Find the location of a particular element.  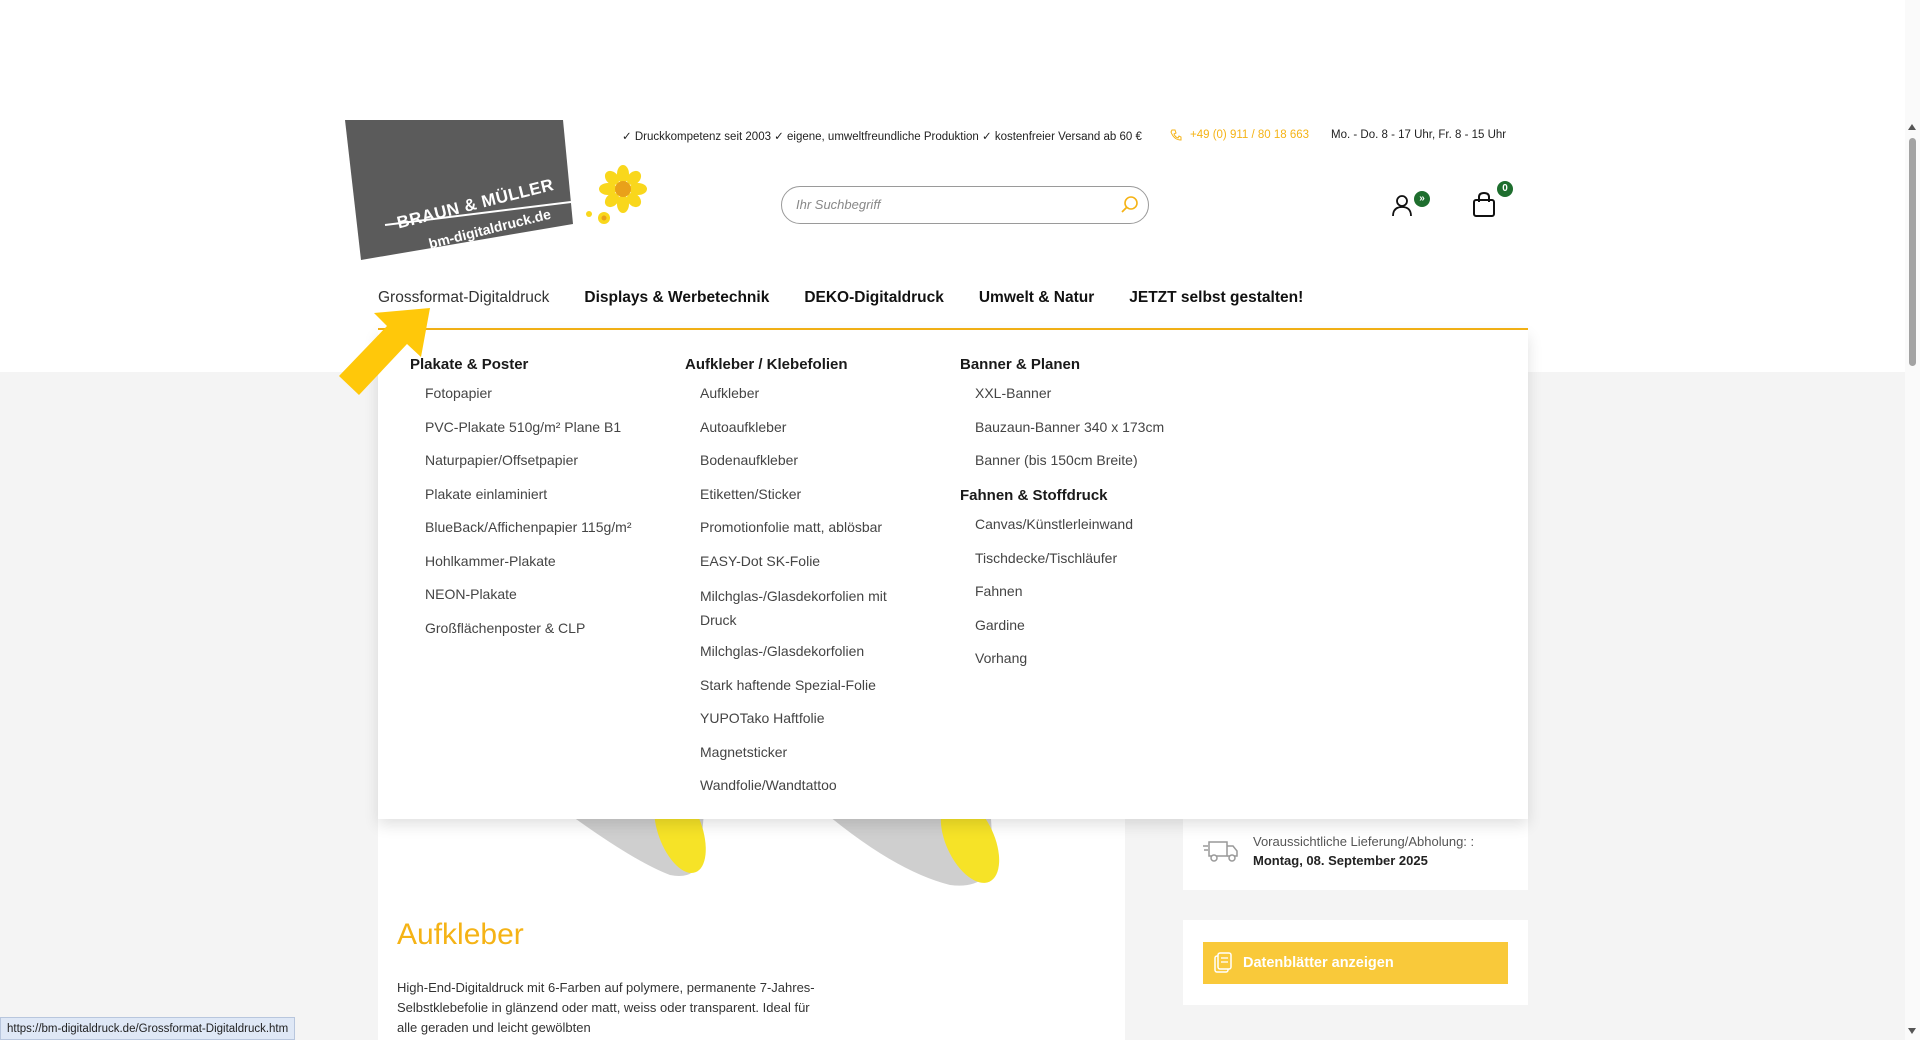

menu-item: Autoaufkleber is located at coordinates (807, 427).